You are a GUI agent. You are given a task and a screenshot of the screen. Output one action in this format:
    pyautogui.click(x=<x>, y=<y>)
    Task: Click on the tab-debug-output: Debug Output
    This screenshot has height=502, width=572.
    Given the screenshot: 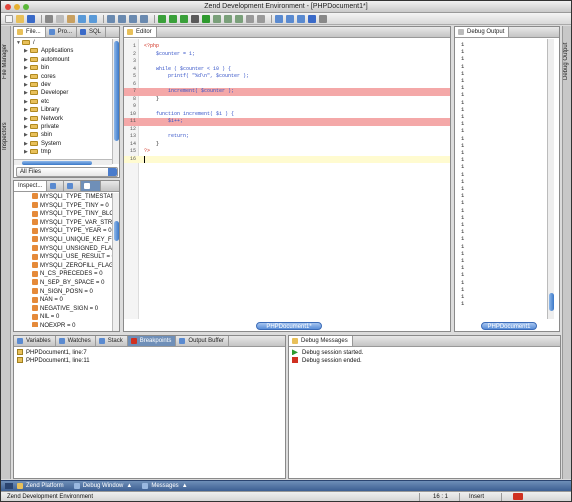 What is the action you would take?
    pyautogui.click(x=482, y=32)
    